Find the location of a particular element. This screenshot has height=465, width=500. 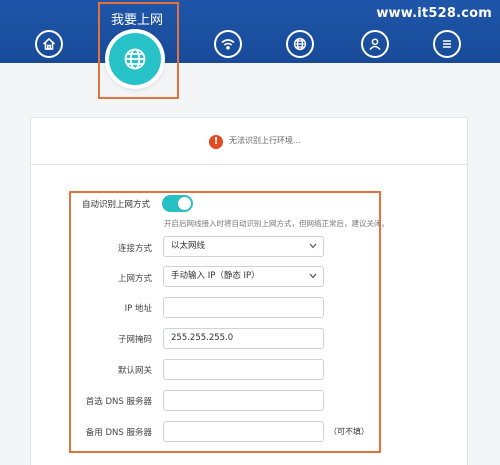

wifi-icon is located at coordinates (228, 44).